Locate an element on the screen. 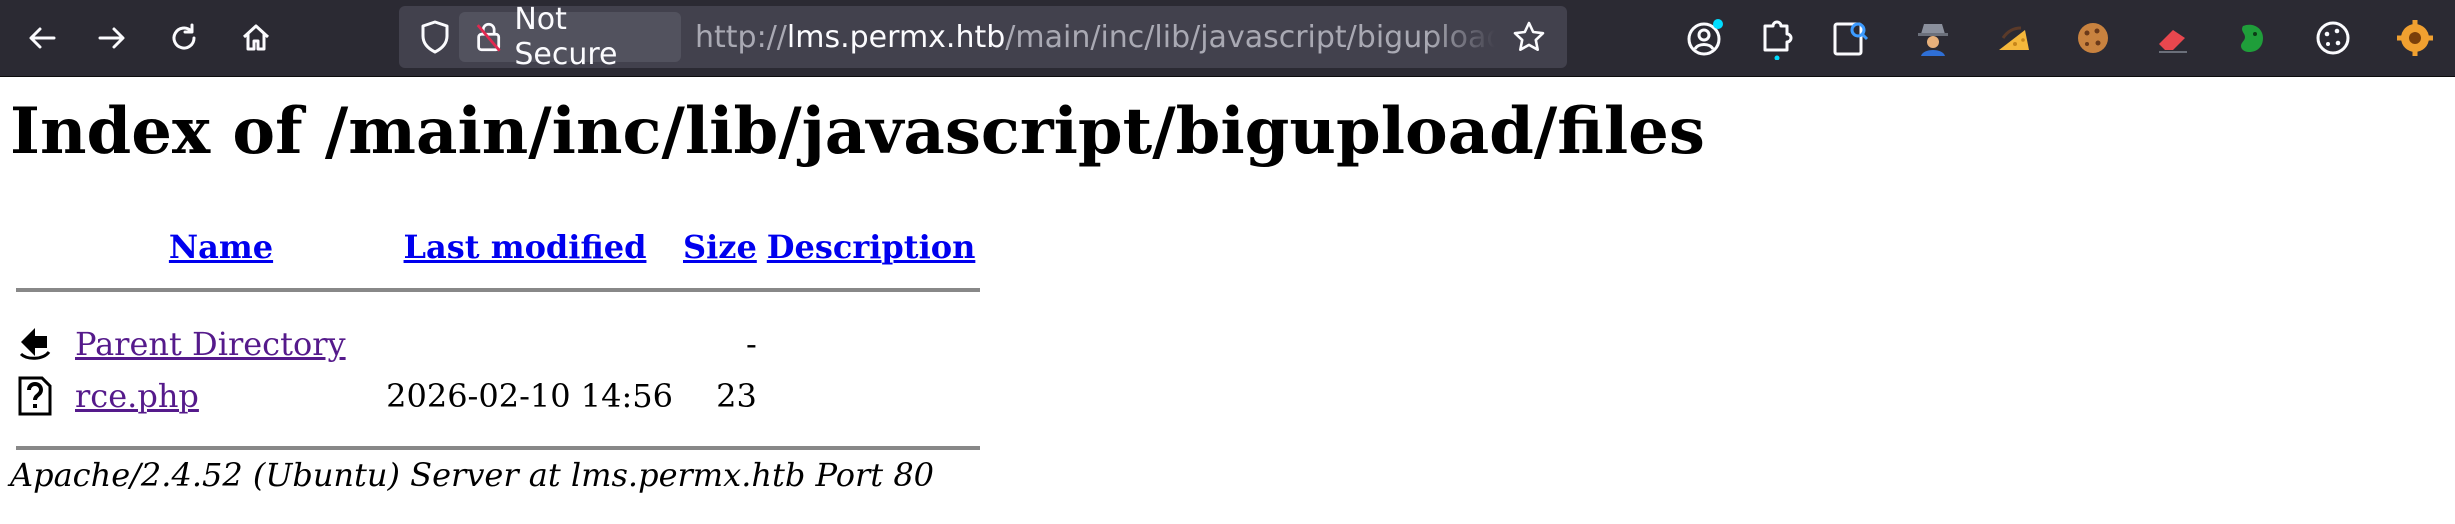  back-arrow-icon is located at coordinates (42, 38).